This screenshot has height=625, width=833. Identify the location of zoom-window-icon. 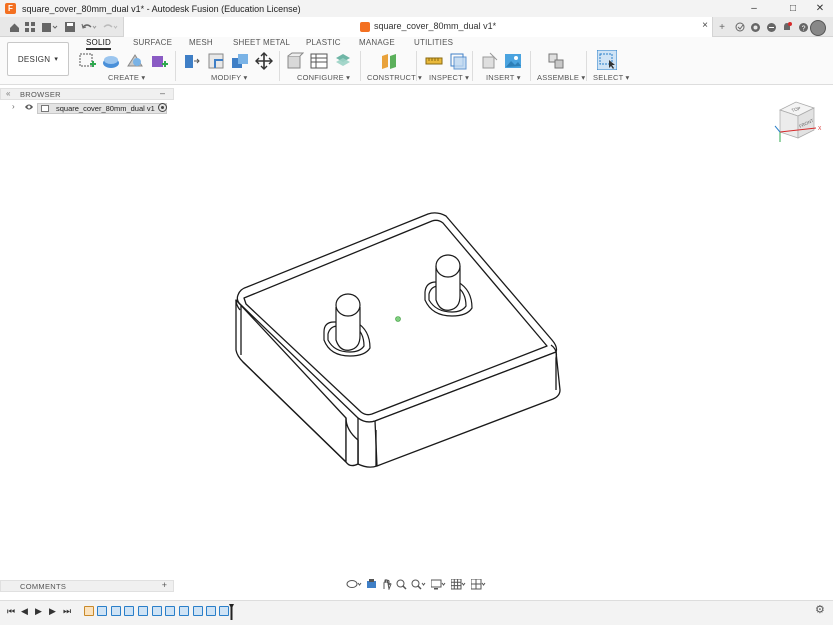
(419, 585).